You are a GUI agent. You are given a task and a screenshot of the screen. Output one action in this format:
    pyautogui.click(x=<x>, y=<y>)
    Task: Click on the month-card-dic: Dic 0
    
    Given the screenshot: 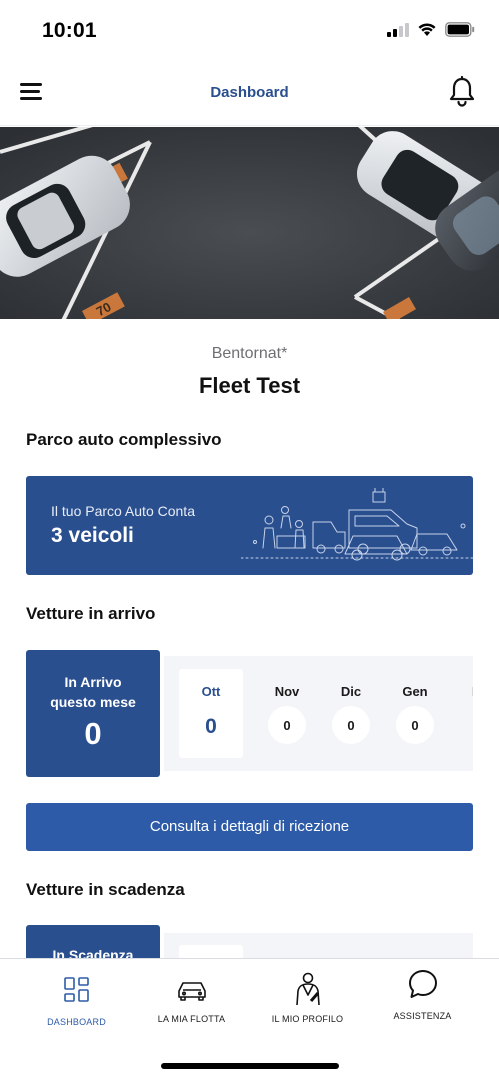 What is the action you would take?
    pyautogui.click(x=351, y=713)
    